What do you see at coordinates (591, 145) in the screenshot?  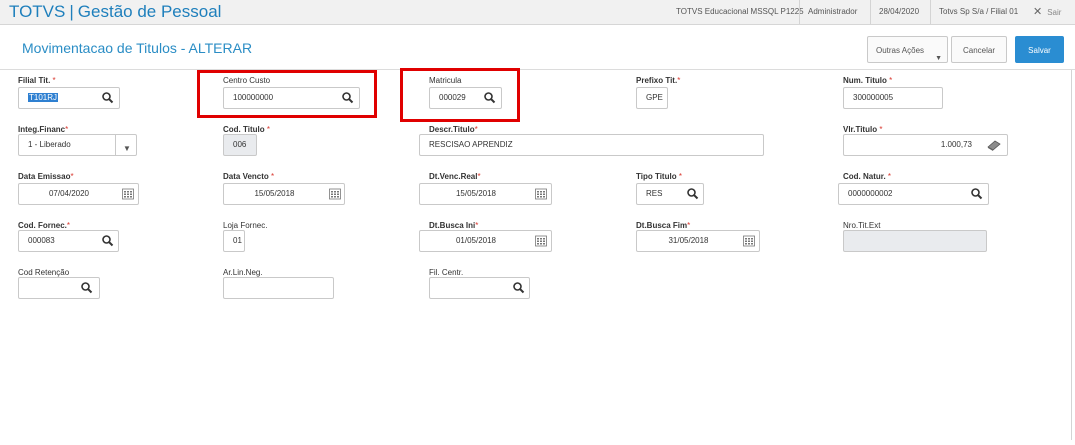 I see `descr-titulo-field: RESCISAO APRENDIZ` at bounding box center [591, 145].